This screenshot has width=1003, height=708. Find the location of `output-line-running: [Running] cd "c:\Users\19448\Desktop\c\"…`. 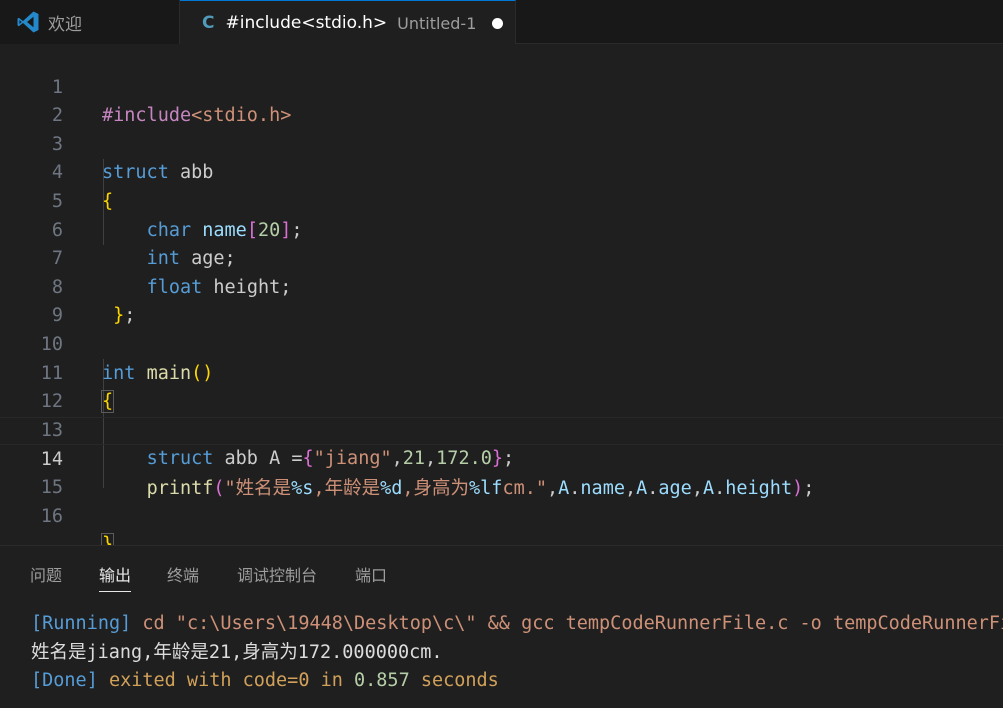

output-line-running: [Running] cd "c:\Users\19448\Desktop\c\"… is located at coordinates (517, 624).